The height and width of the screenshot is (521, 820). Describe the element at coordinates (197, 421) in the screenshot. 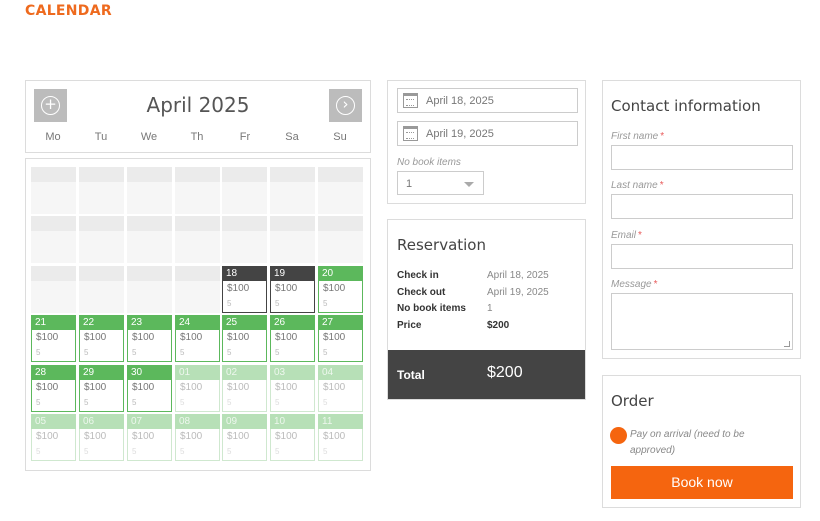

I see `day-number: 08` at that location.